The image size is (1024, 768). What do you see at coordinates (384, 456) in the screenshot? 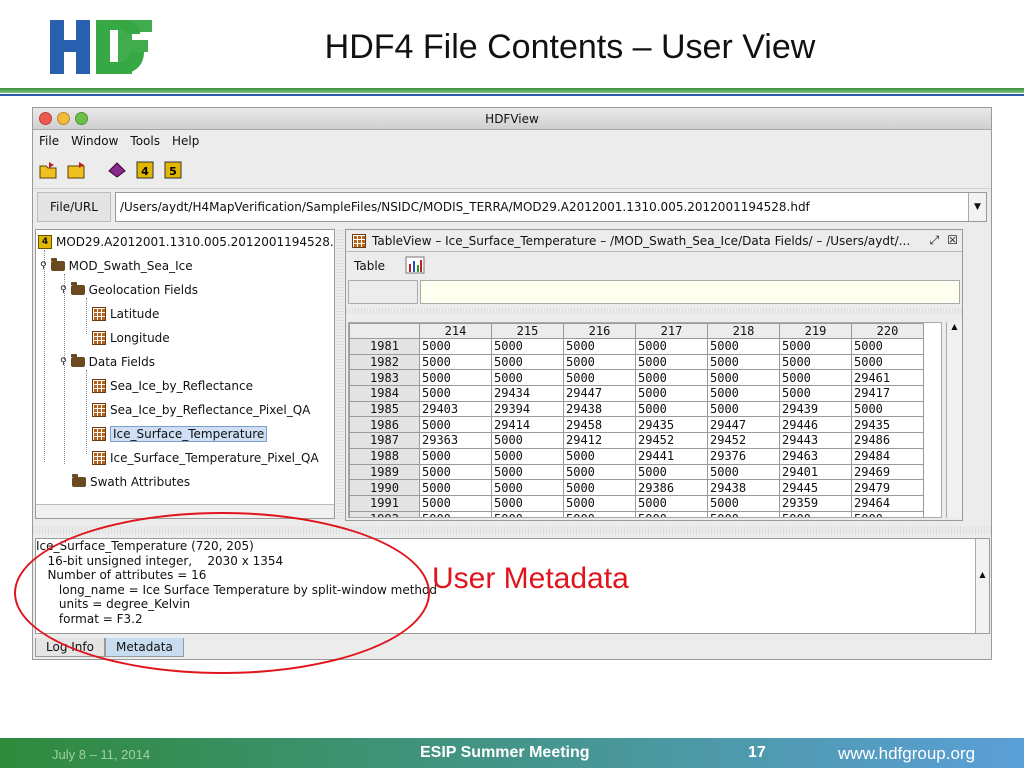
I see `row-header: 1988` at bounding box center [384, 456].